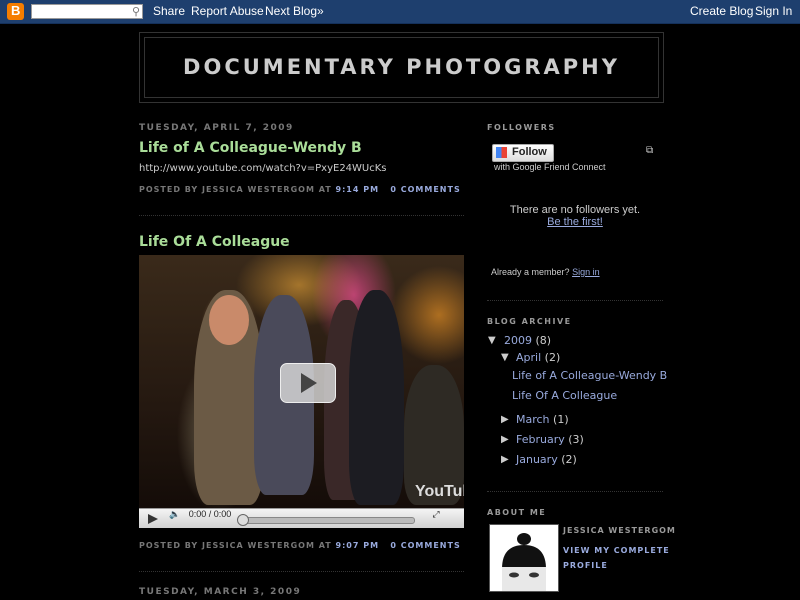  What do you see at coordinates (439, 492) in the screenshot?
I see `youtube-logo: YouTube` at bounding box center [439, 492].